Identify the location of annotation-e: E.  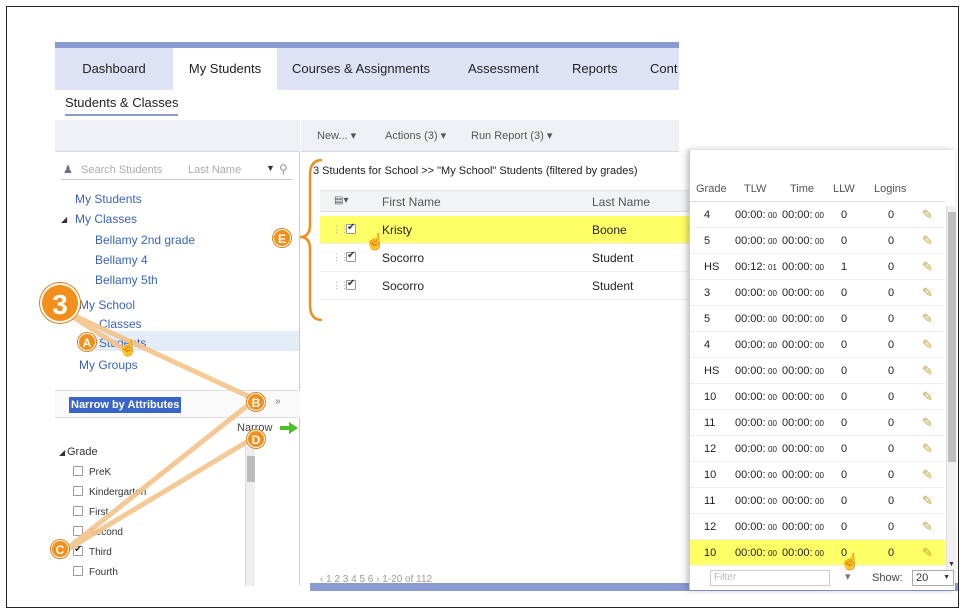
(282, 238).